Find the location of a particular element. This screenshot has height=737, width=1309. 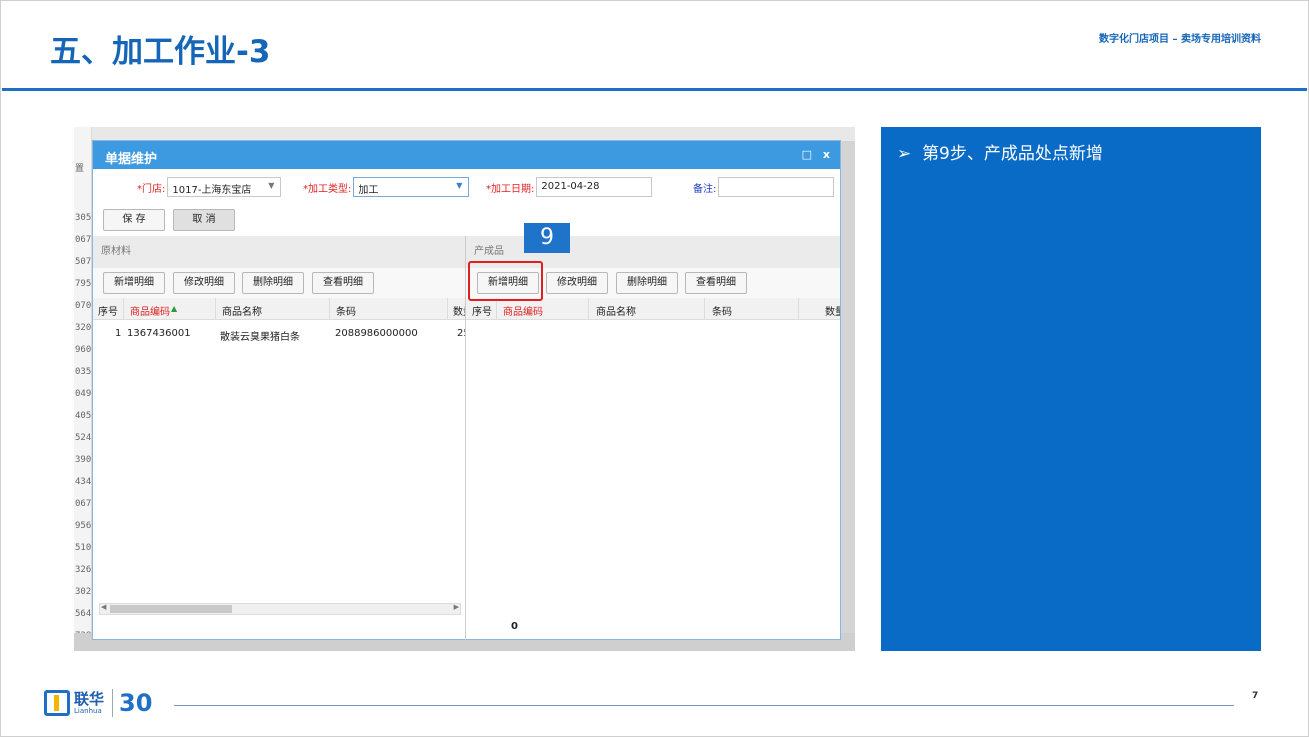

header-divider is located at coordinates (654, 89).